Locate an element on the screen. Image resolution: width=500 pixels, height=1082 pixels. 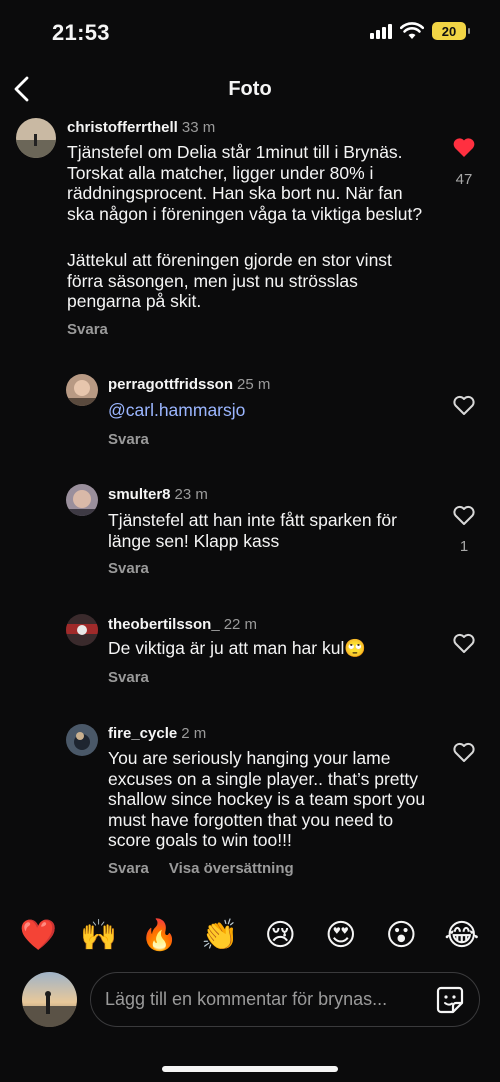
heart-filled-icon is located at coordinates (464, 147).